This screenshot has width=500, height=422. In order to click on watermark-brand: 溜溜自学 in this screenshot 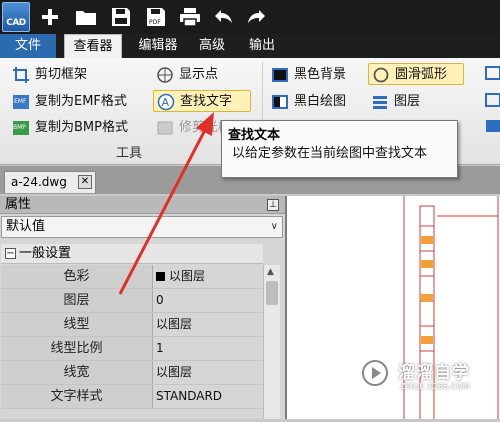, I will do `click(434, 373)`.